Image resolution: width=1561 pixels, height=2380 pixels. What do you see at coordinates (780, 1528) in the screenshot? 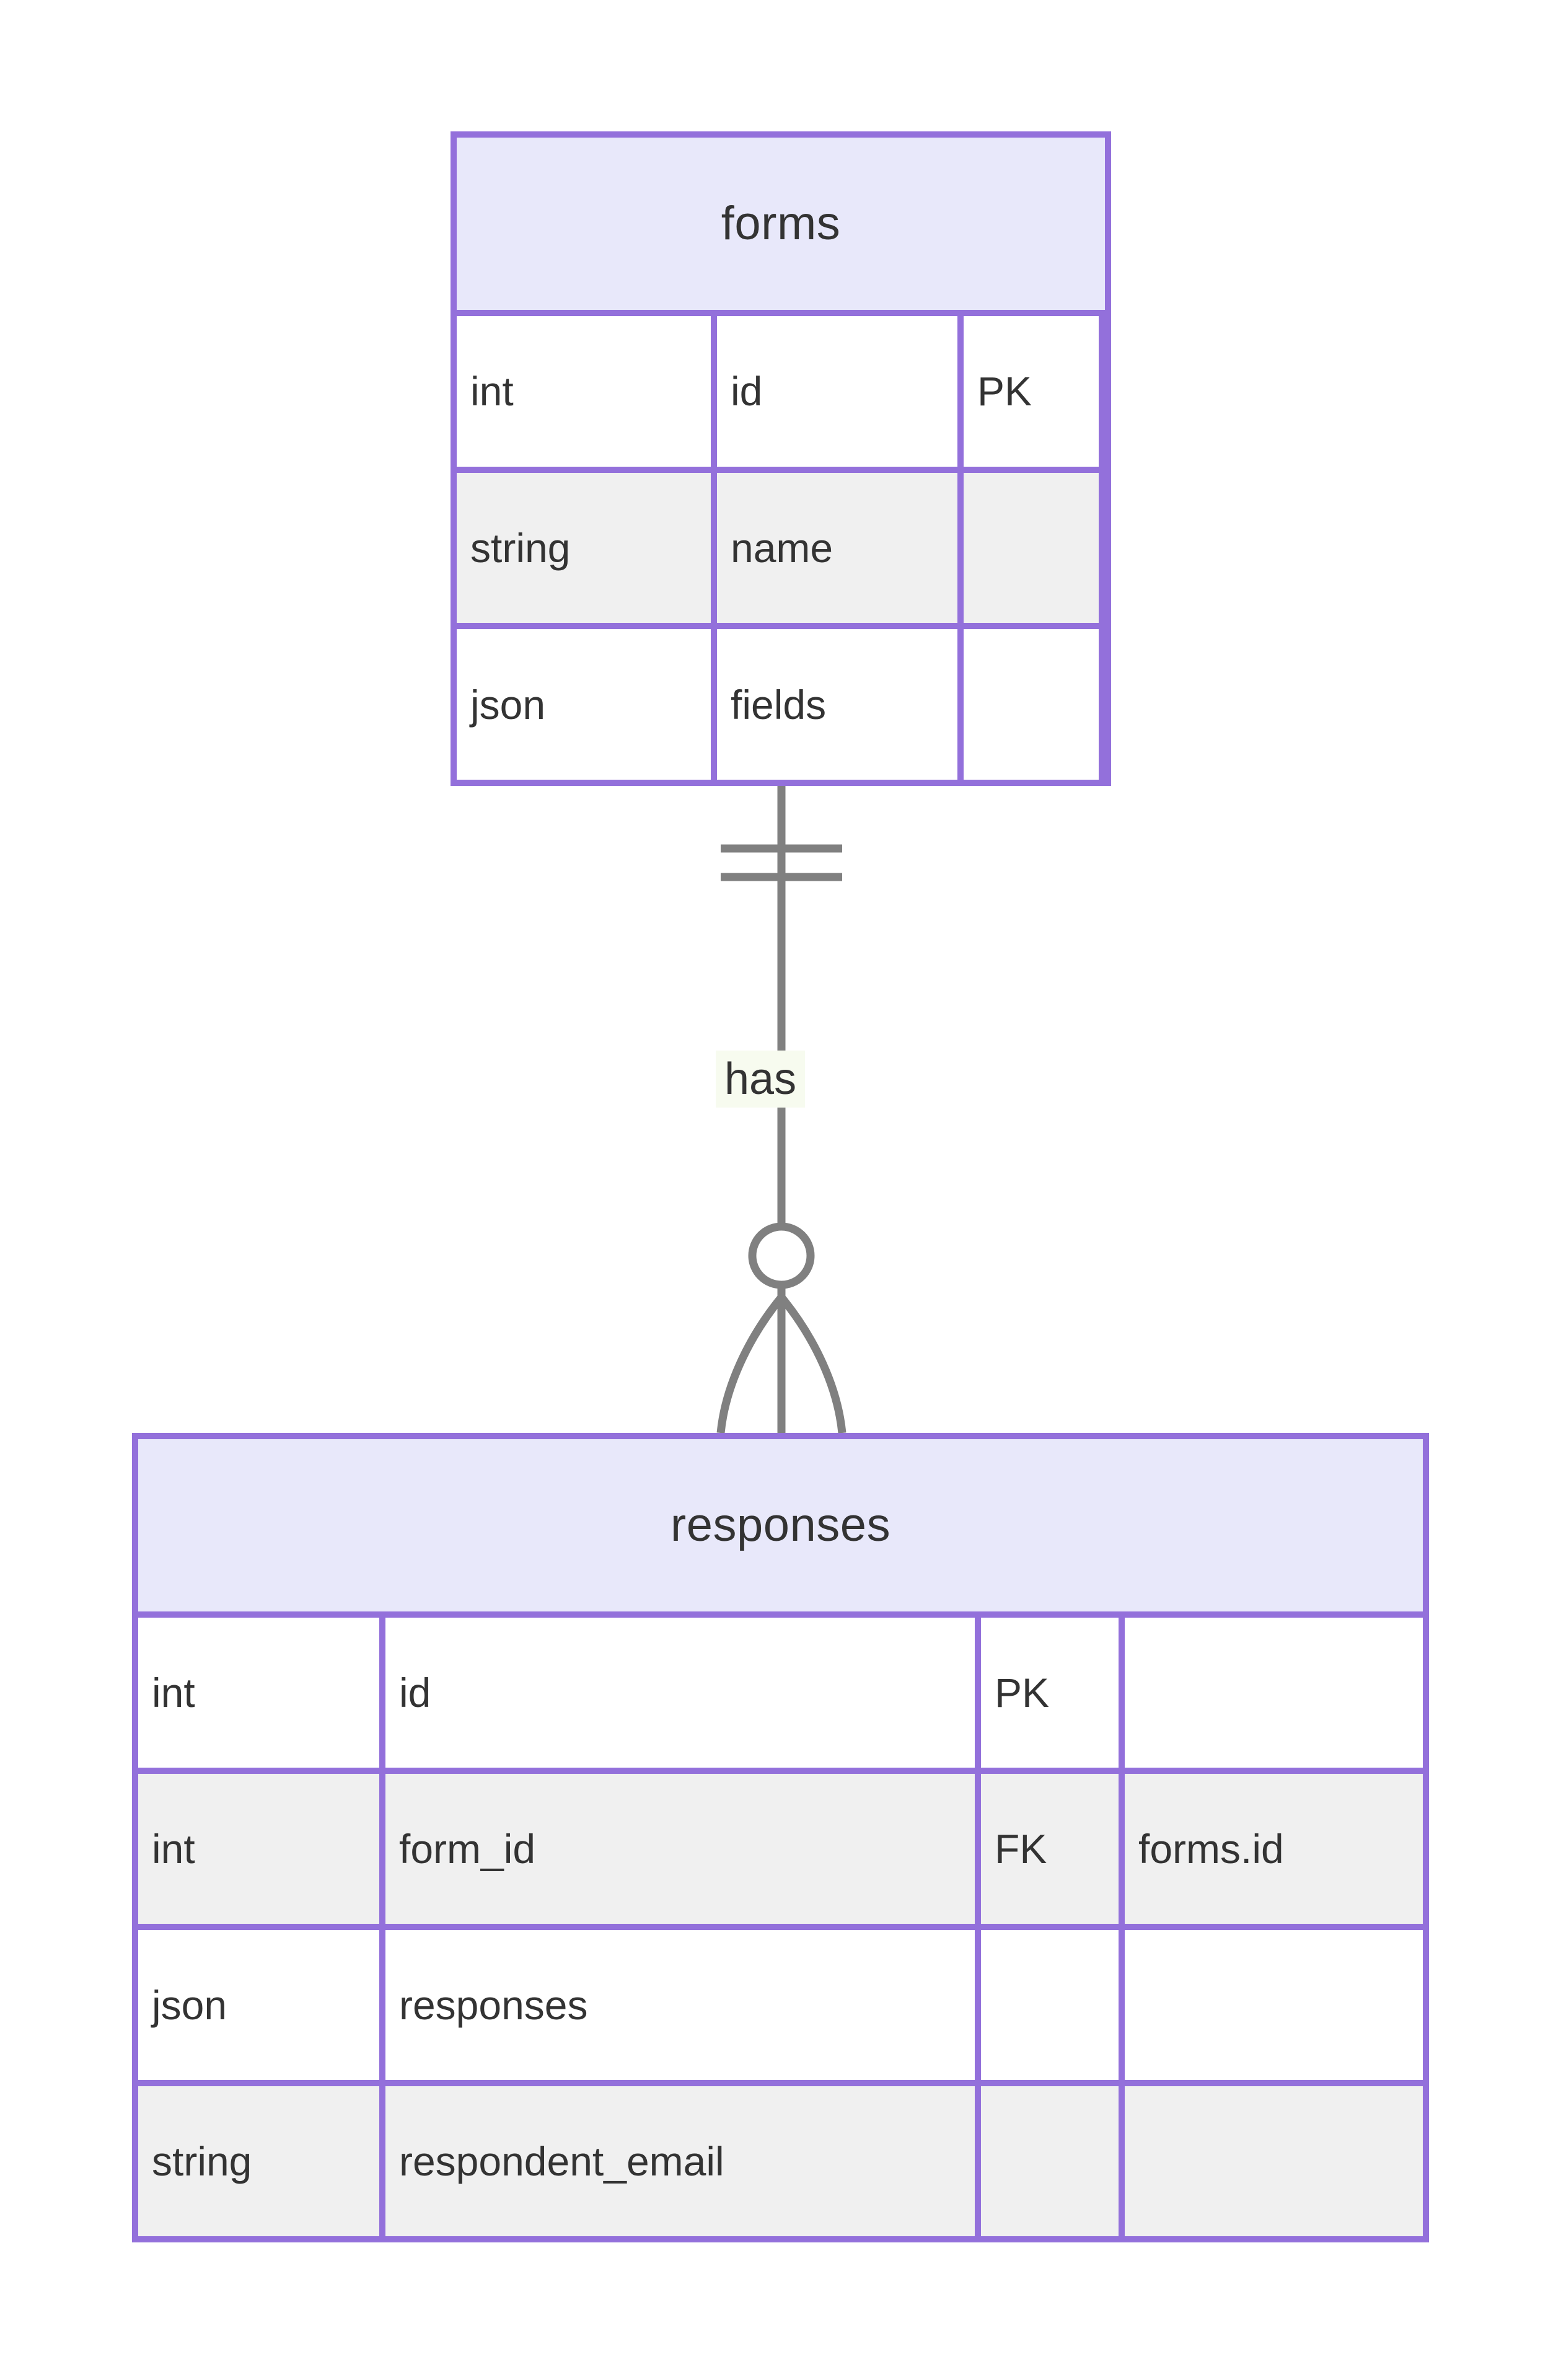
I see `entity-responses-title: responses` at bounding box center [780, 1528].